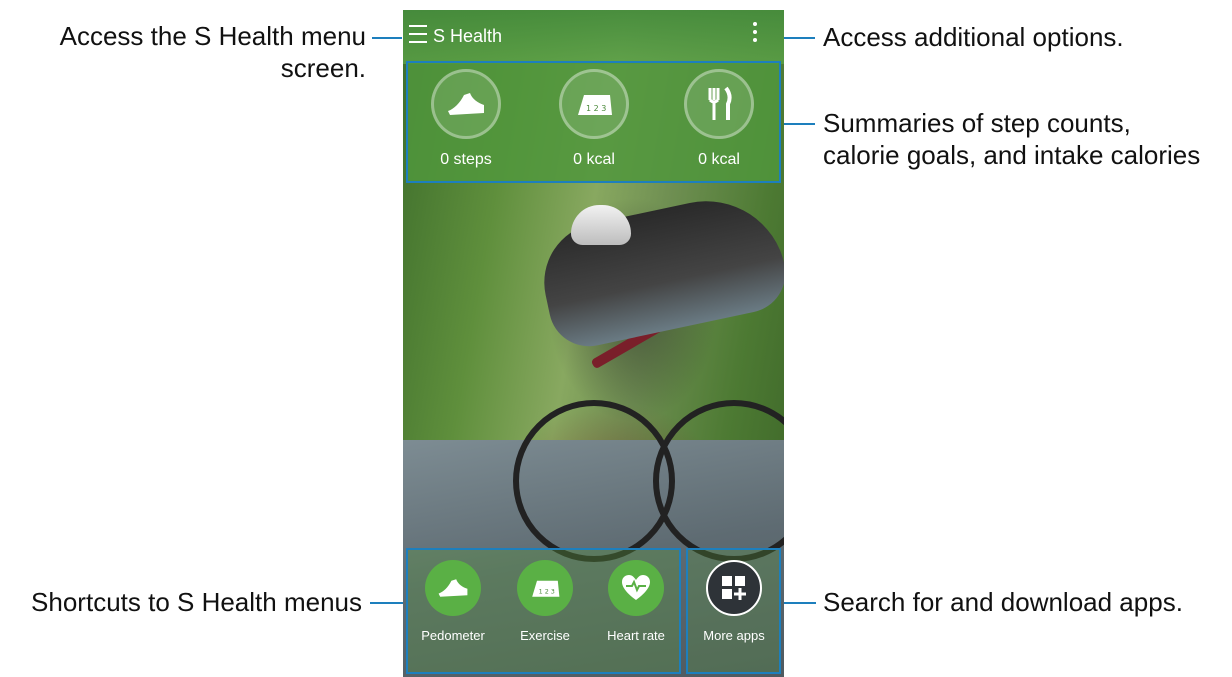 The width and height of the screenshot is (1232, 677). I want to click on shortcuts-panel: Pedometer 1 2 3 Exercise Heart rate, so click(543, 611).